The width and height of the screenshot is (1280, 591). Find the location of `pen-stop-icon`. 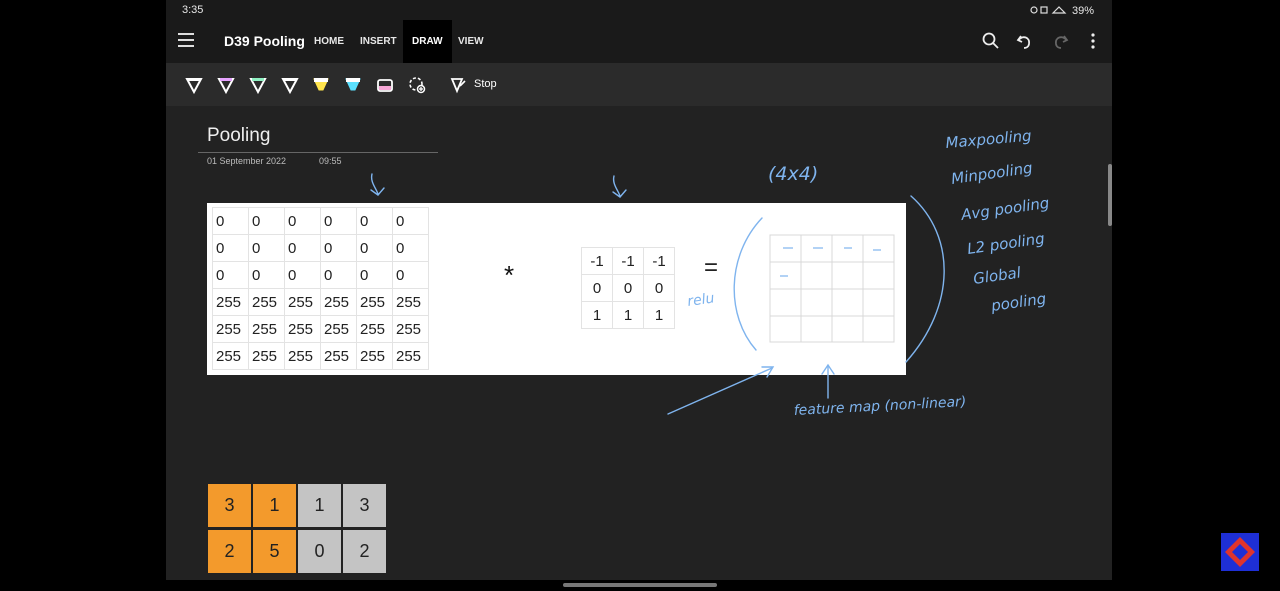

pen-stop-icon is located at coordinates (458, 86).